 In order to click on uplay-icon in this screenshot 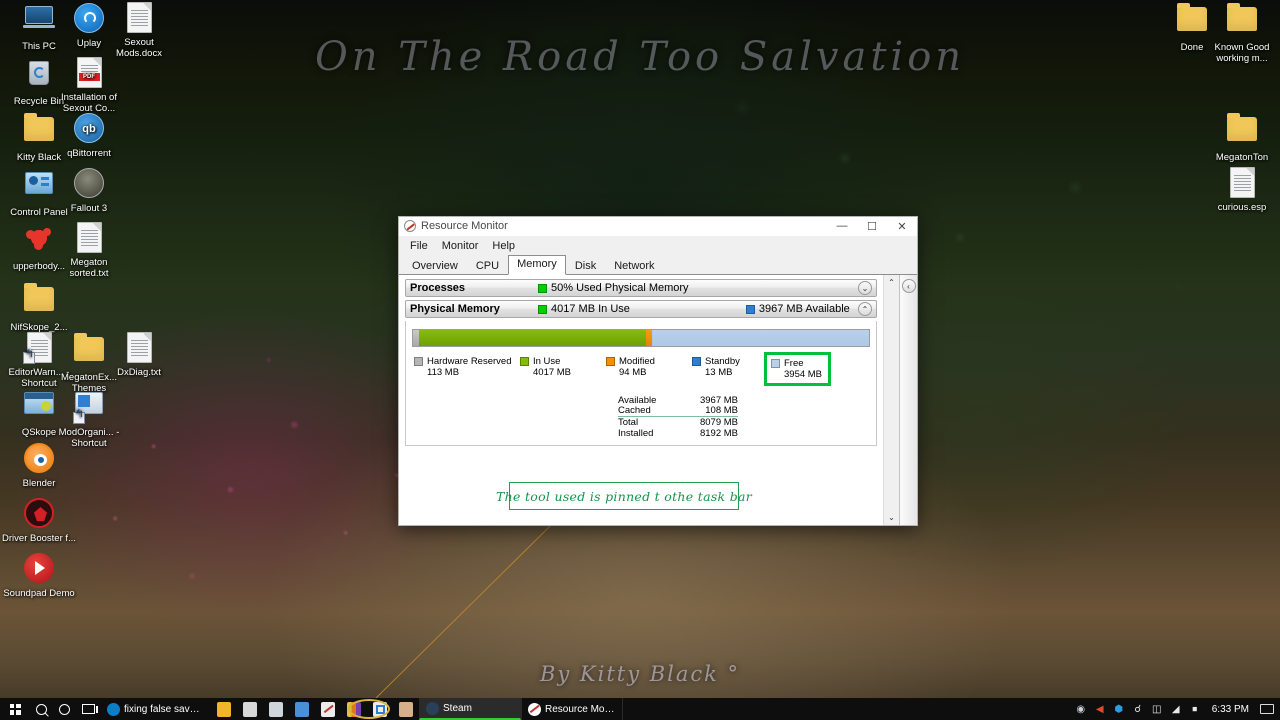, I will do `click(89, 19)`.